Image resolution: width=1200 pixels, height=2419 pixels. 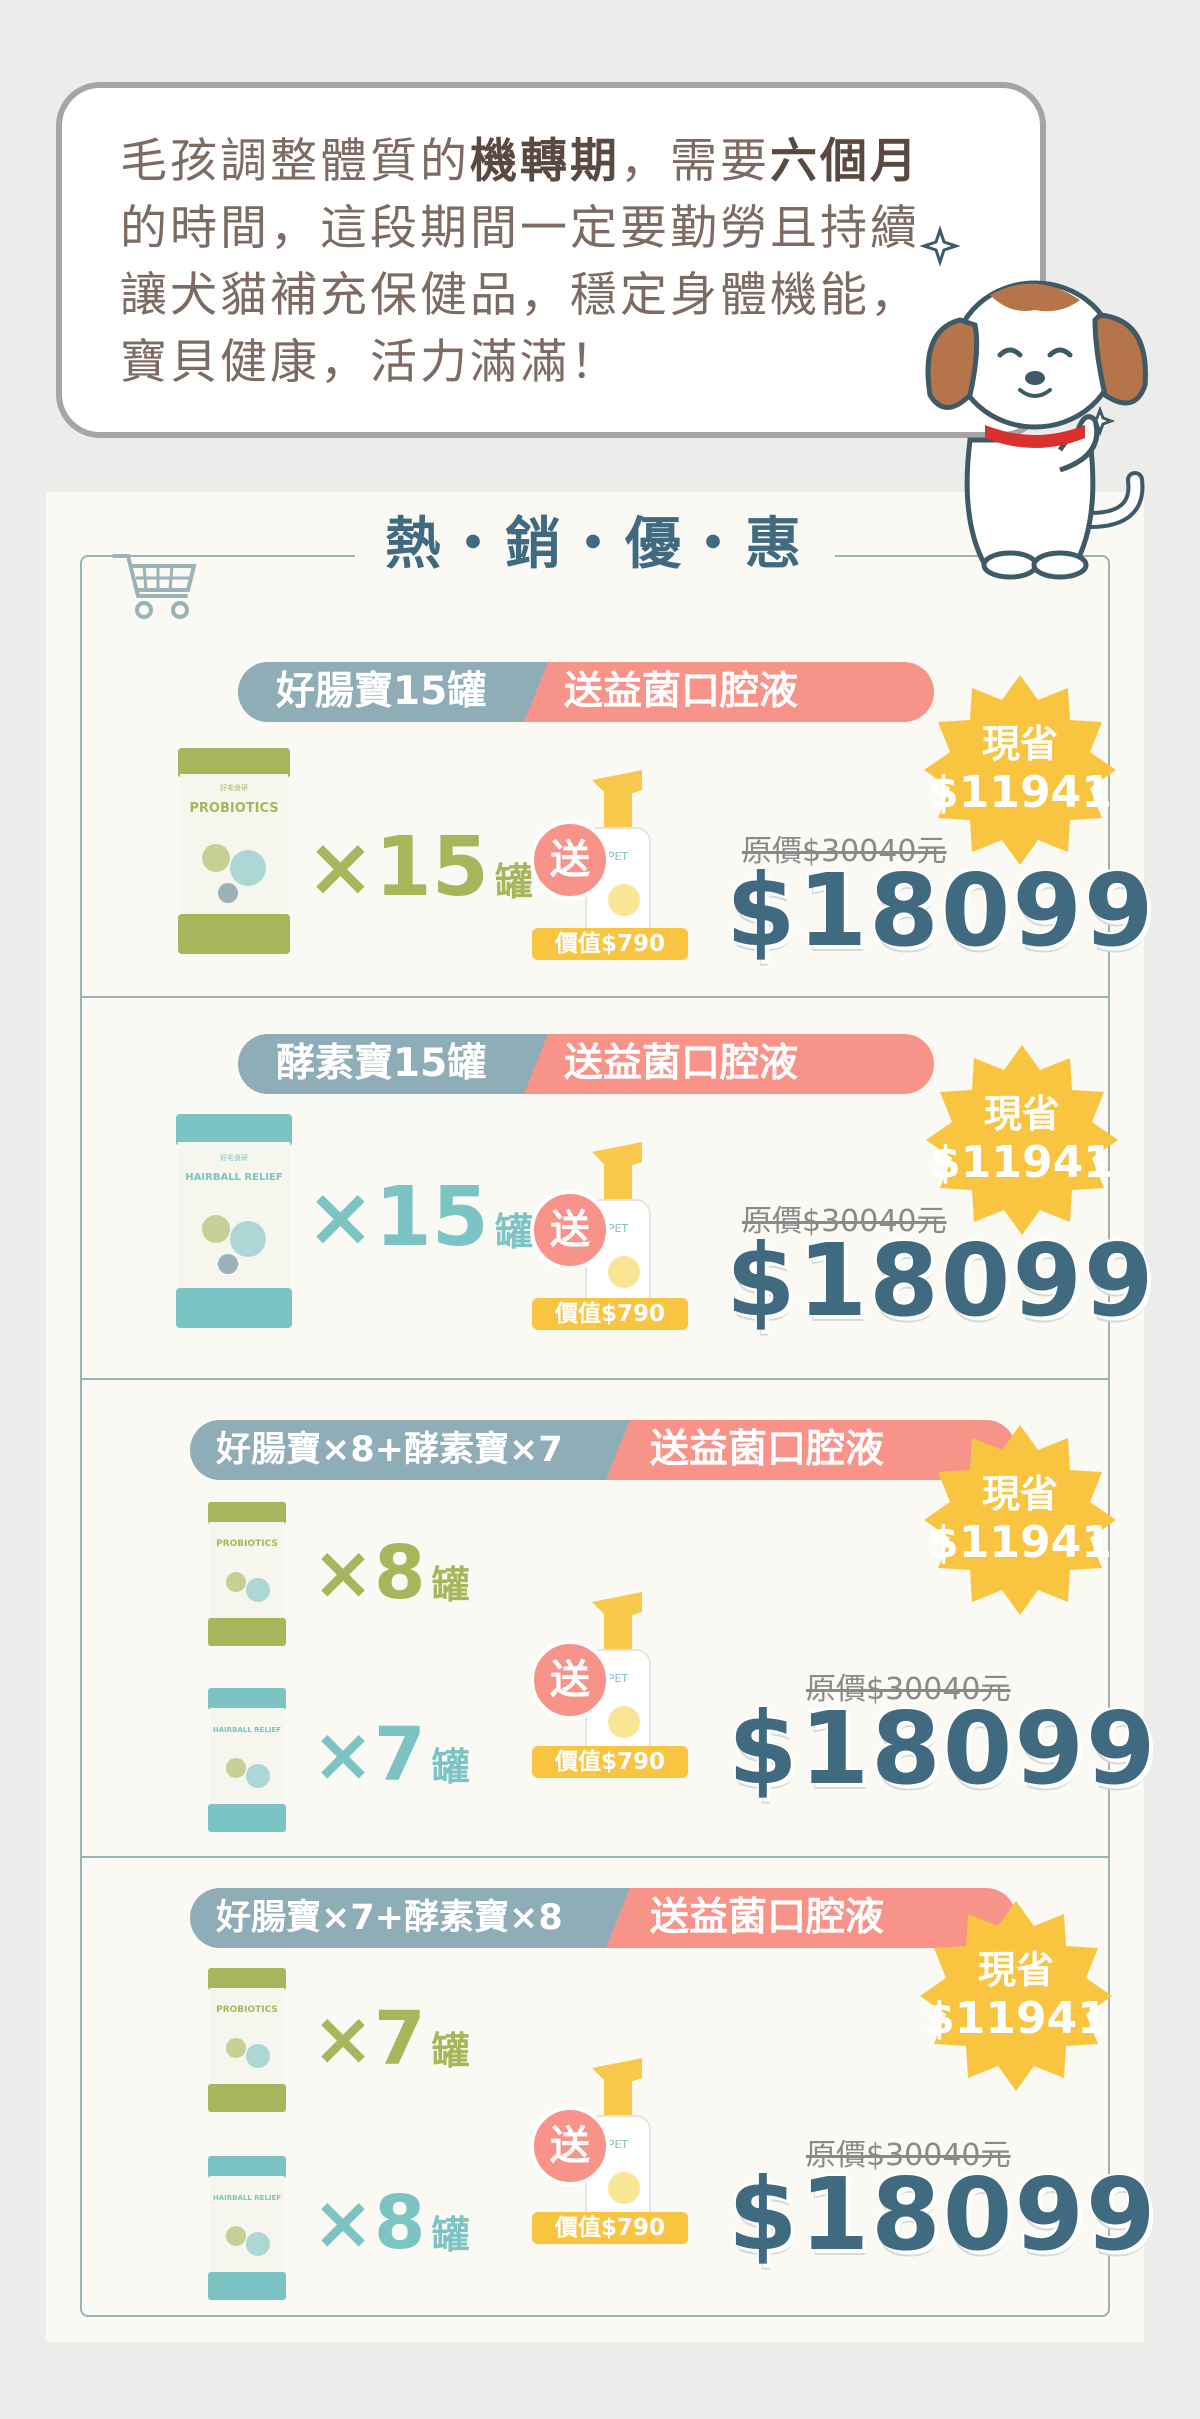 What do you see at coordinates (1033, 402) in the screenshot?
I see `dog-mascot-icon` at bounding box center [1033, 402].